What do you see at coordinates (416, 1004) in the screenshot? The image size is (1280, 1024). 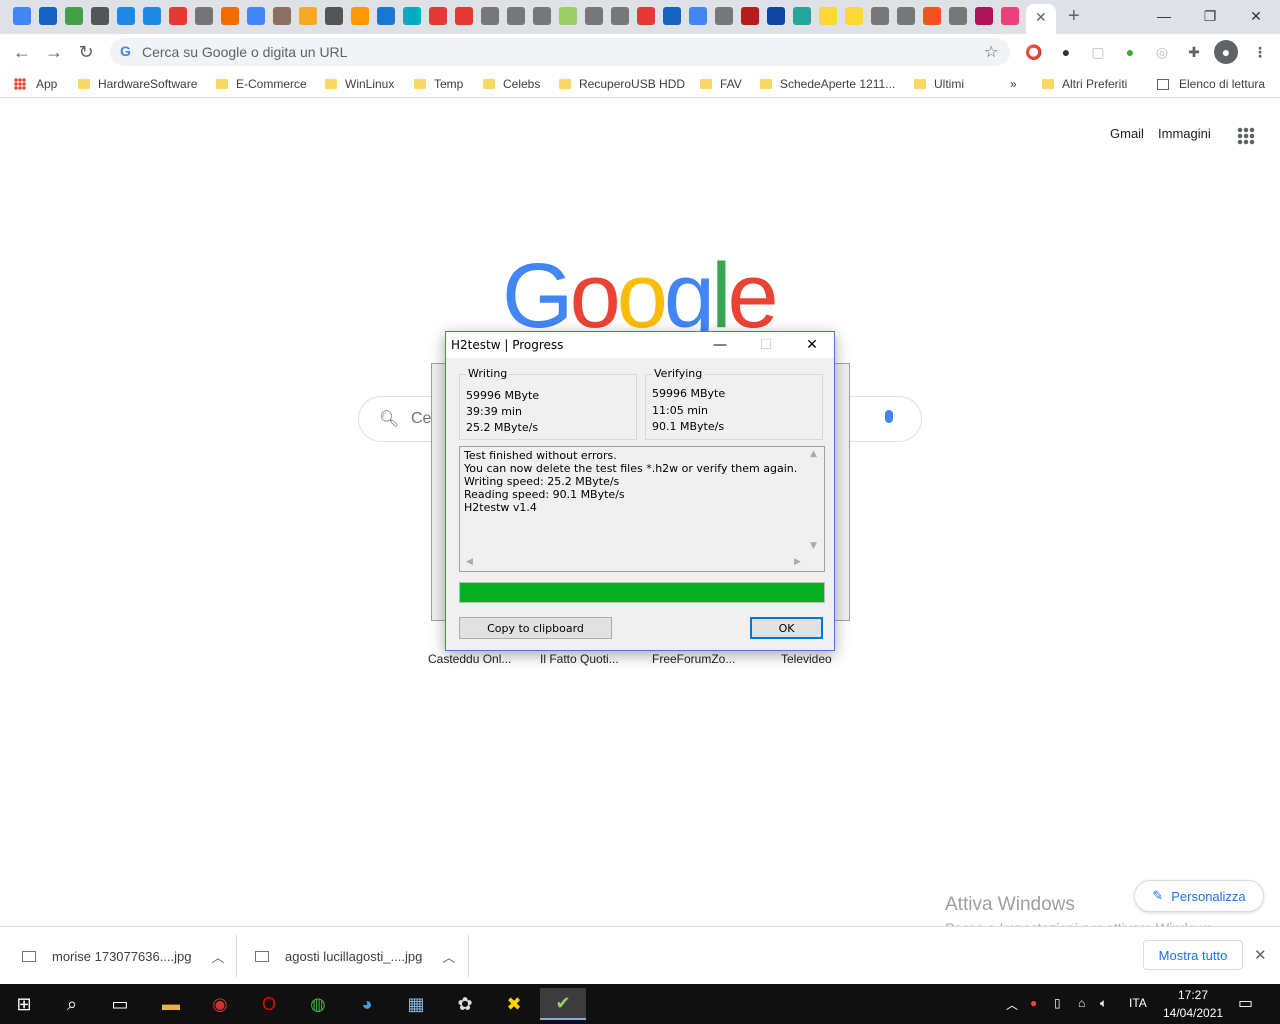 I see `calculator-icon: ▦` at bounding box center [416, 1004].